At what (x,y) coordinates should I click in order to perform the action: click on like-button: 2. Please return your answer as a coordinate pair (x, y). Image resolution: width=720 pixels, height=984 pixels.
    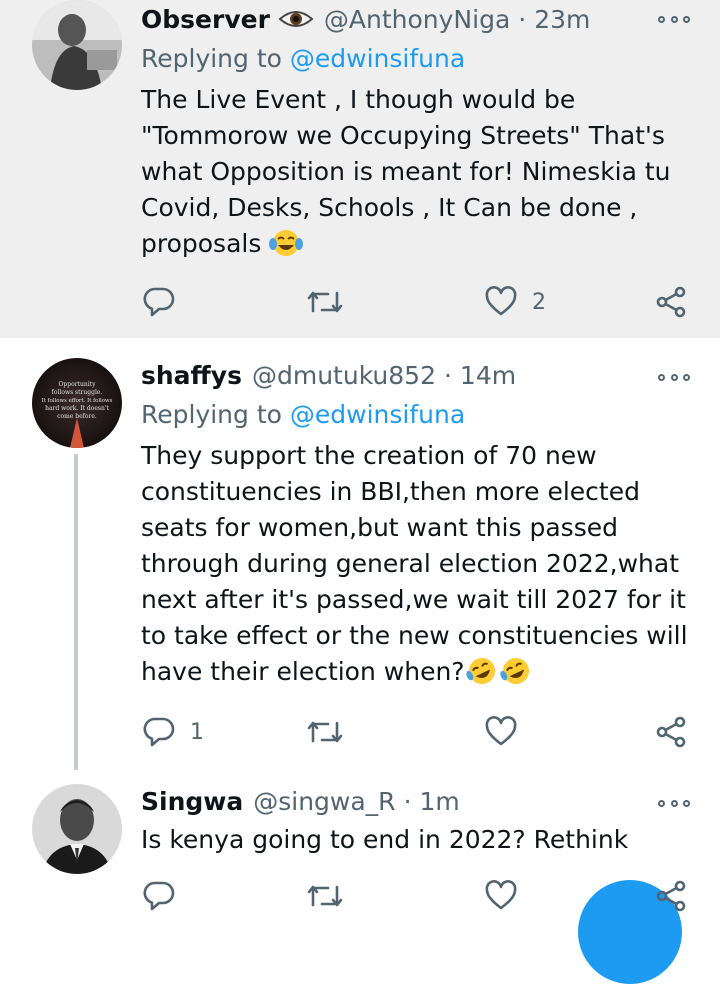
    Looking at the image, I should click on (515, 302).